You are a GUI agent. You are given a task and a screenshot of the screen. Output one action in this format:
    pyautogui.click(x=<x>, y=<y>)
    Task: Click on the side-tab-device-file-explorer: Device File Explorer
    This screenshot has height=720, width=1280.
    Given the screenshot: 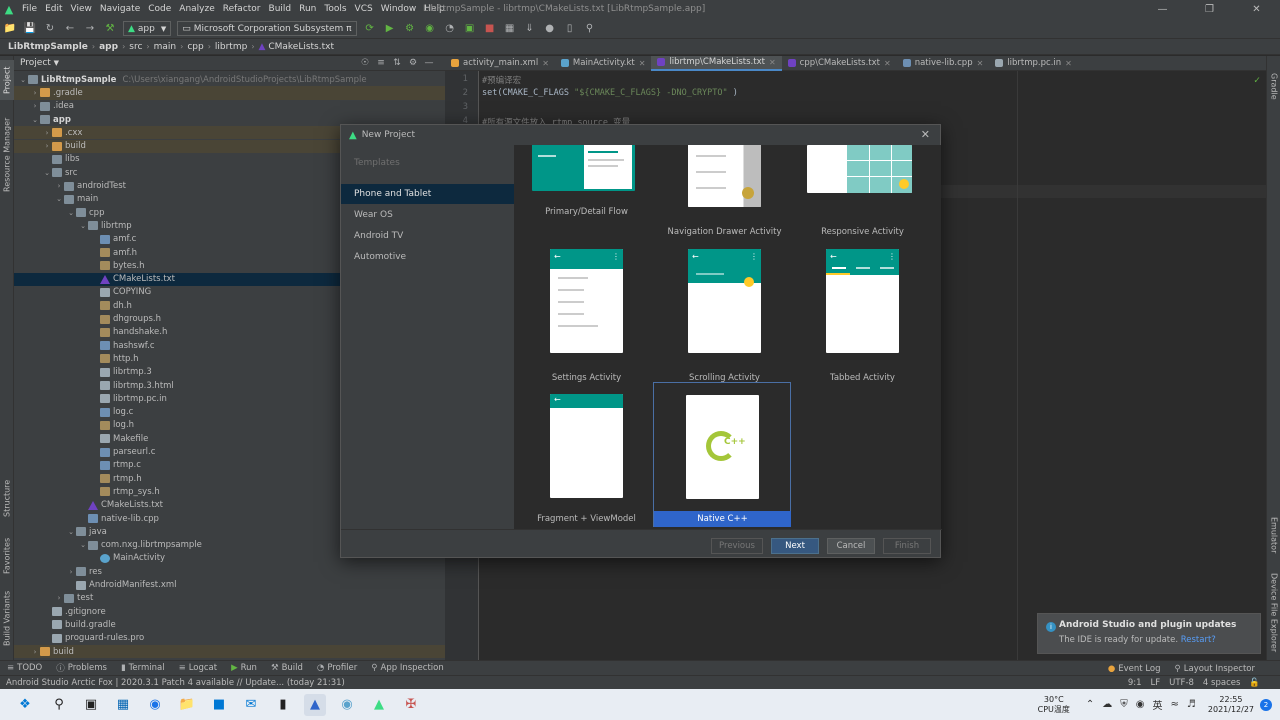 What is the action you would take?
    pyautogui.click(x=1273, y=613)
    